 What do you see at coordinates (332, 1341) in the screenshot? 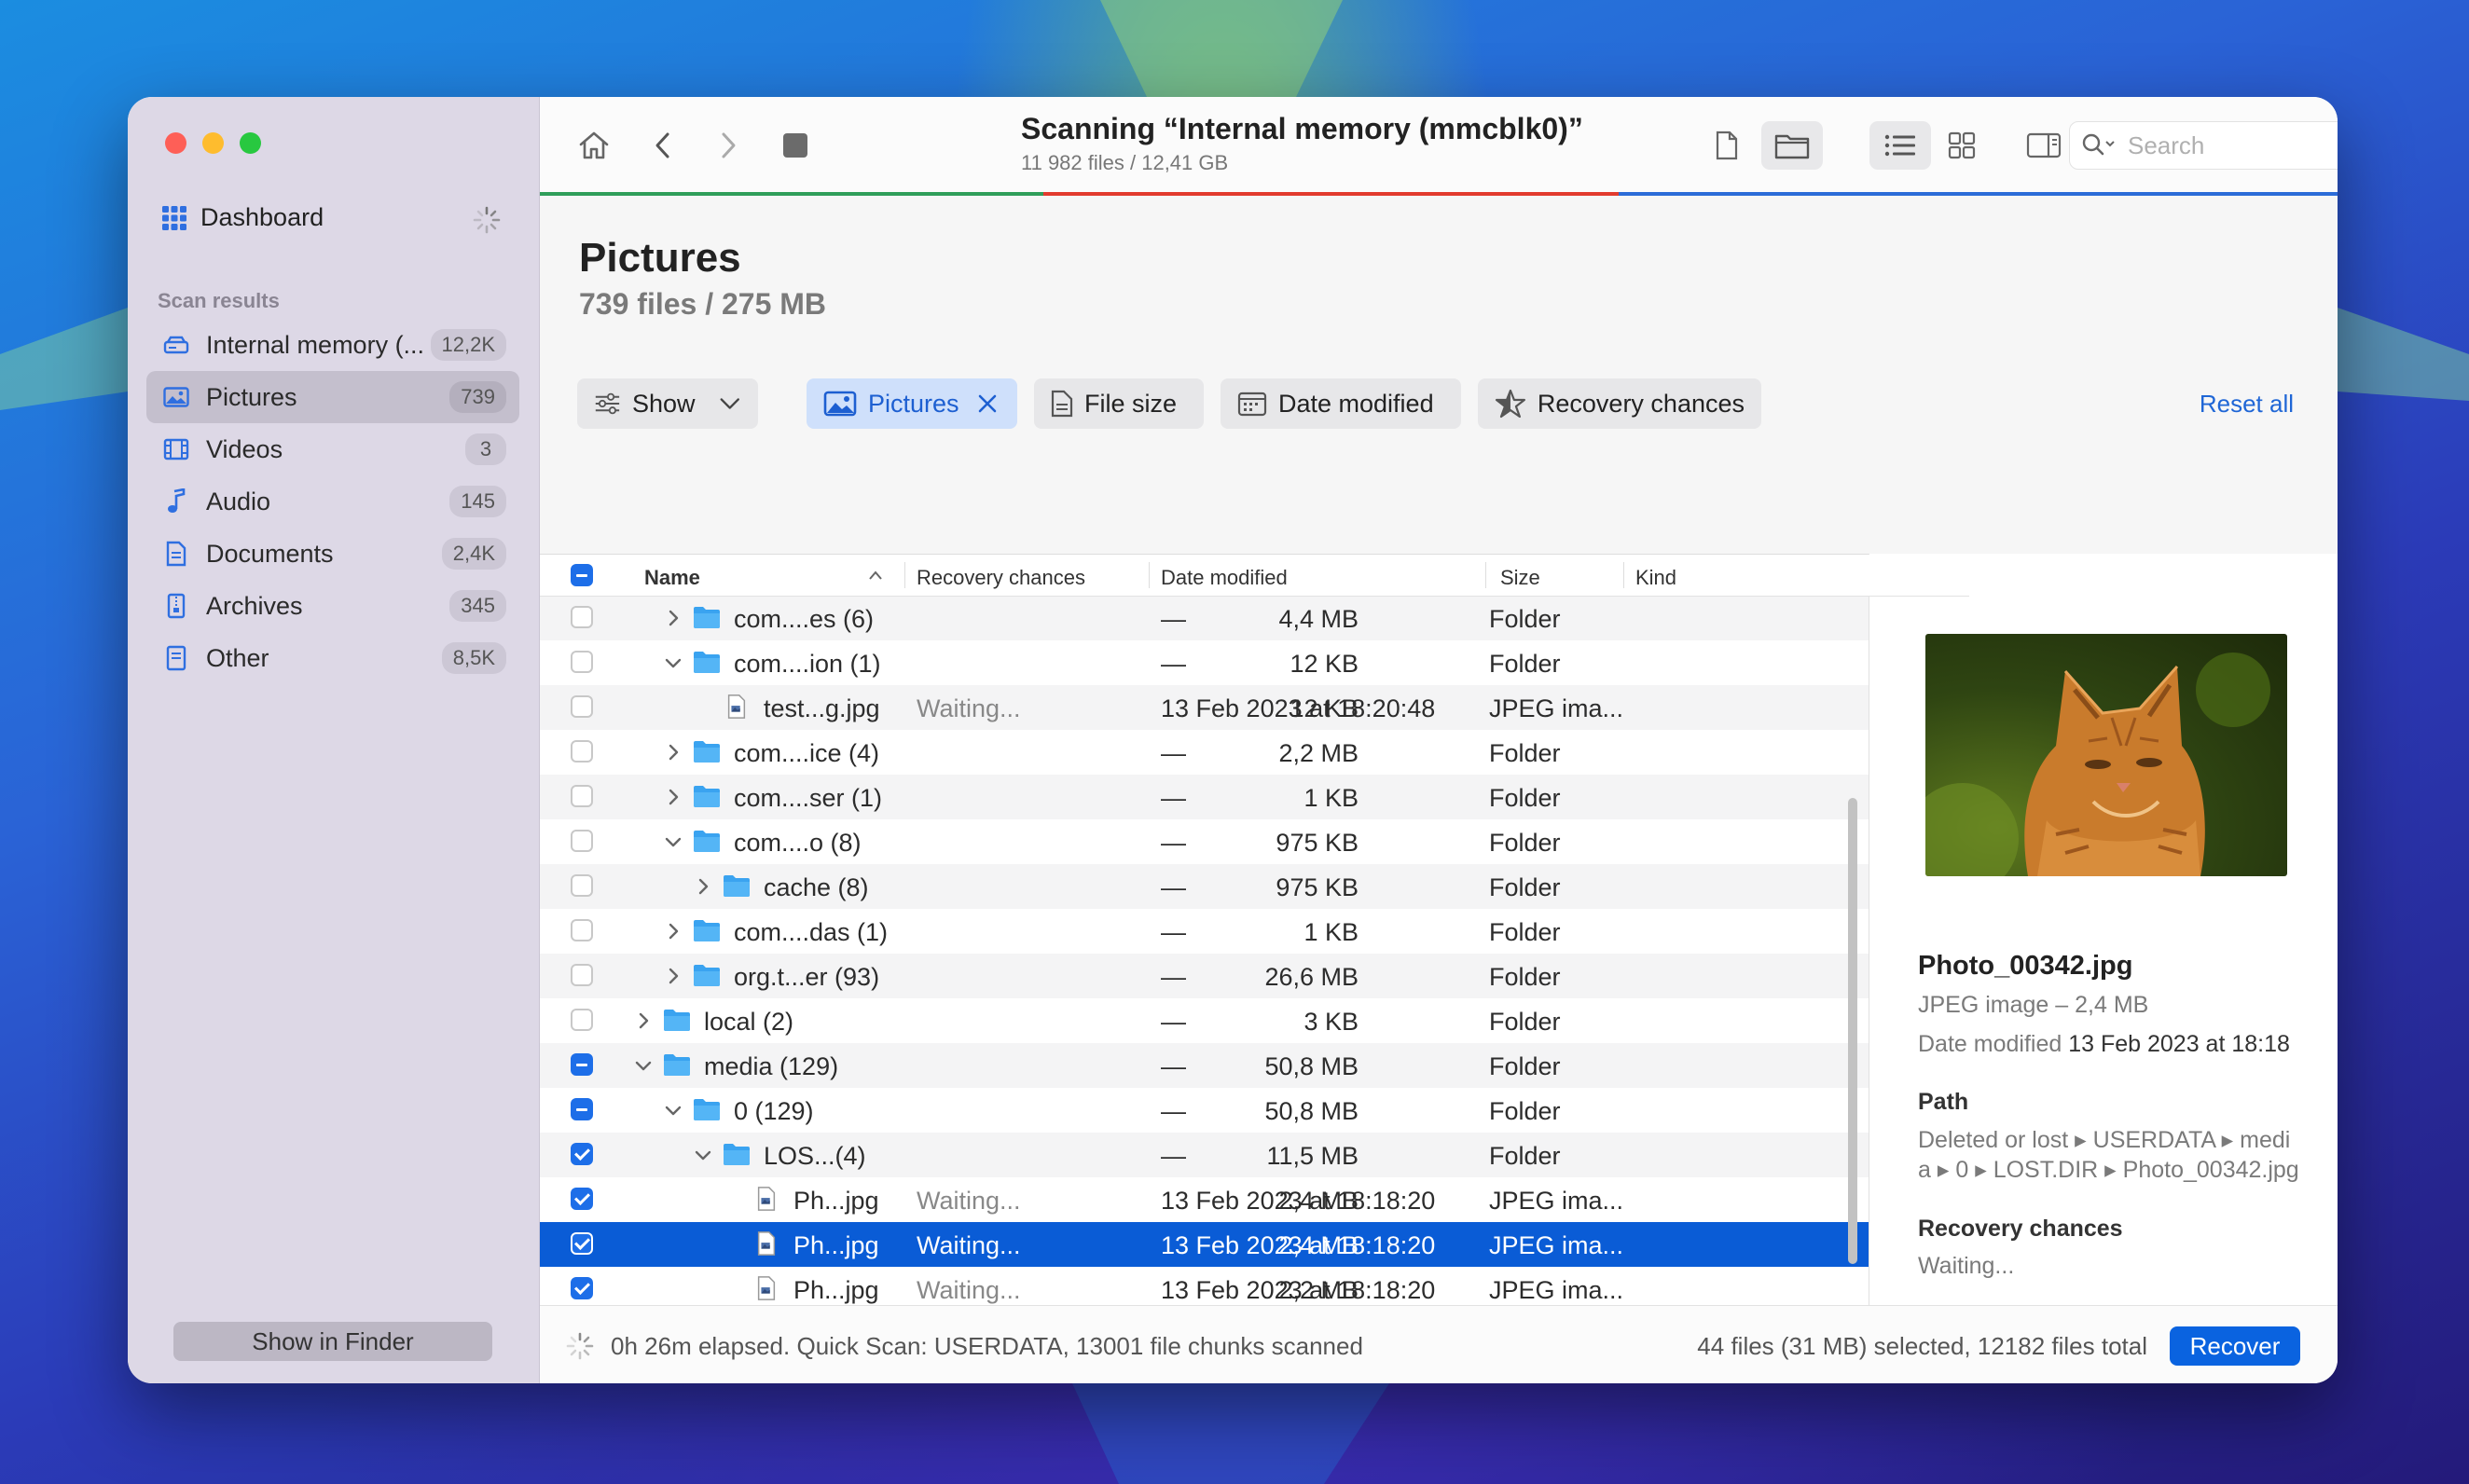
I see `show-in-finder-button: Show in Finder` at bounding box center [332, 1341].